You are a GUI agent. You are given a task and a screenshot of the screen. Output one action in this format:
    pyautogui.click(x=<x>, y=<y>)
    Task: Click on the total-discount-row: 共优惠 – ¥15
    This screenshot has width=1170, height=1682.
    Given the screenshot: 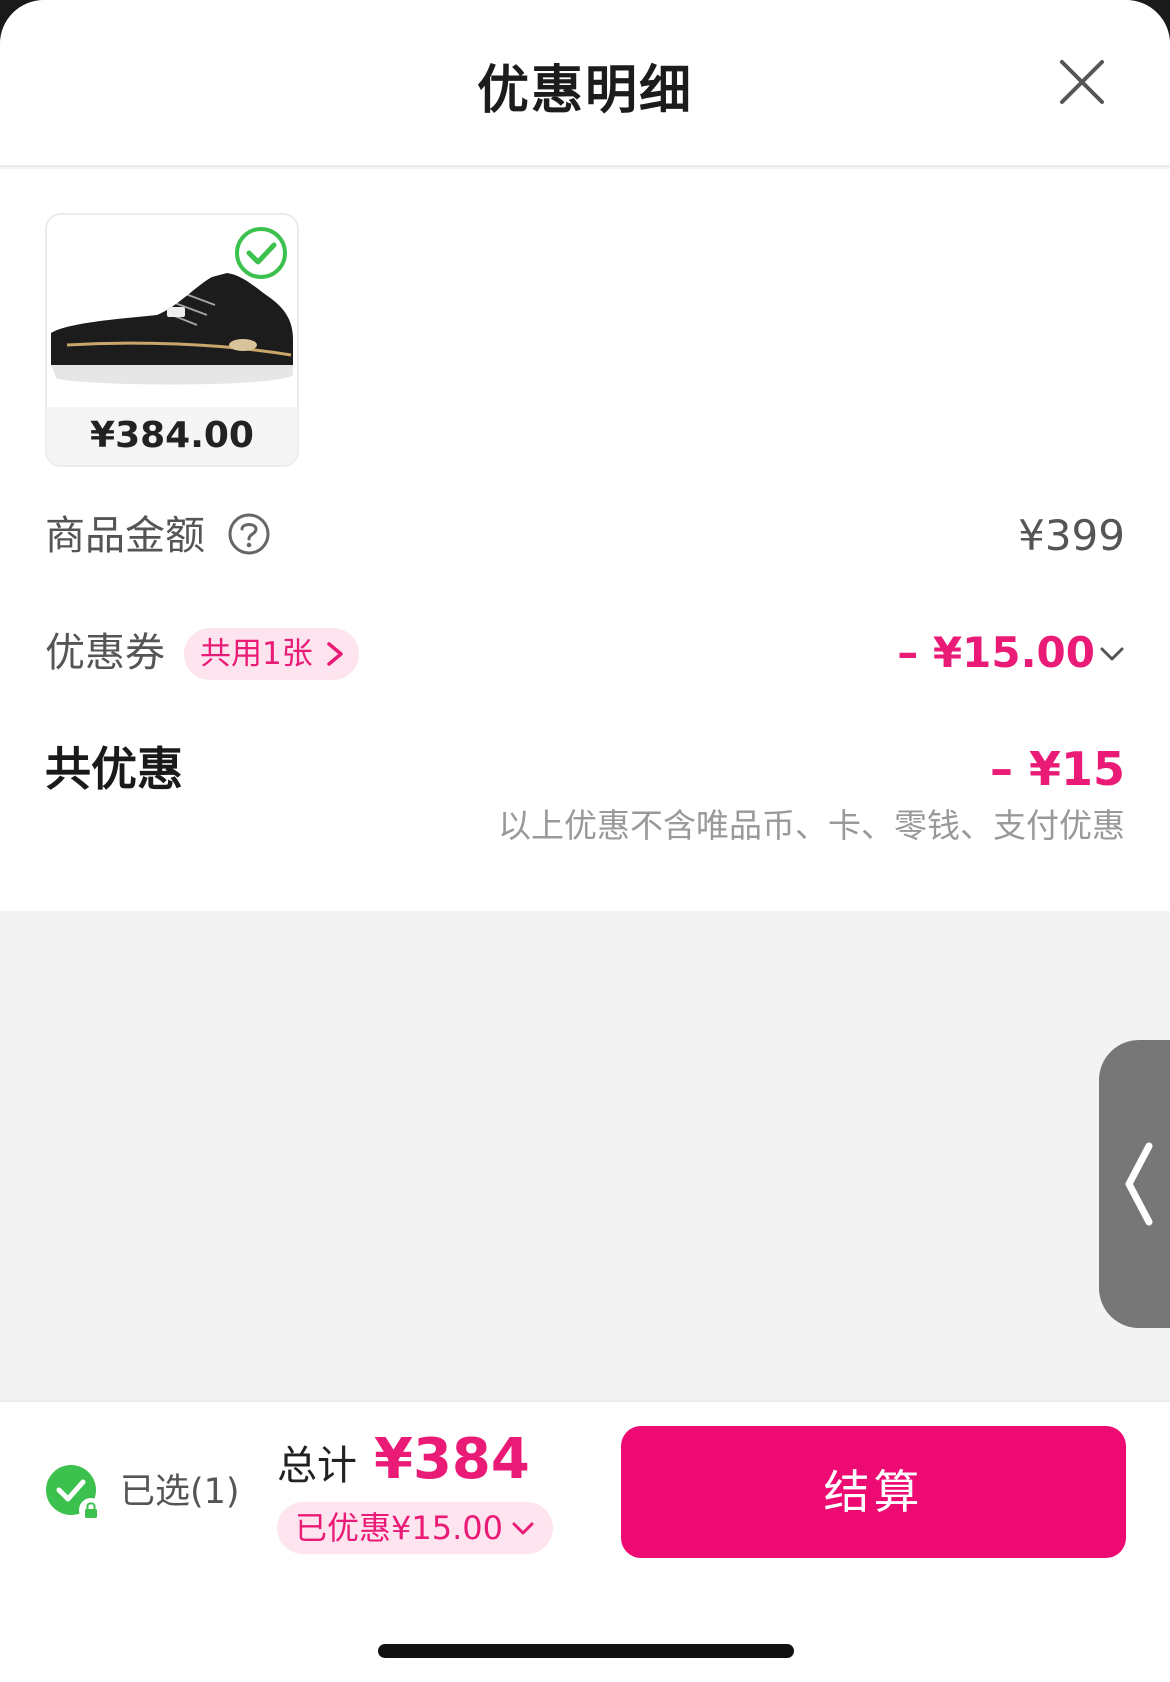 What is the action you would take?
    pyautogui.click(x=585, y=769)
    